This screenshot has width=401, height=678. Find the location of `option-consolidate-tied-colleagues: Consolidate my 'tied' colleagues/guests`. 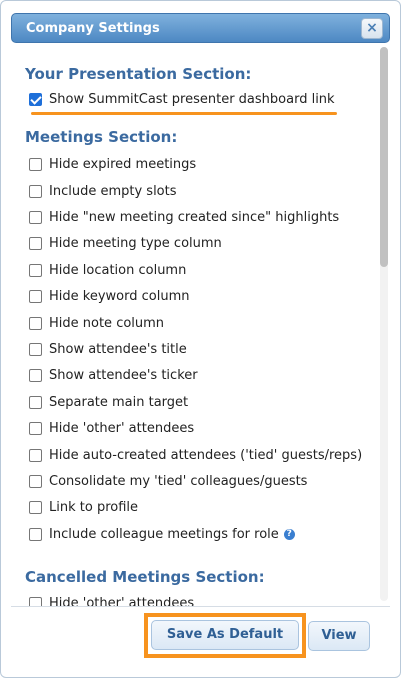

option-consolidate-tied-colleagues: Consolidate my 'tied' colleagues/guests is located at coordinates (168, 481).